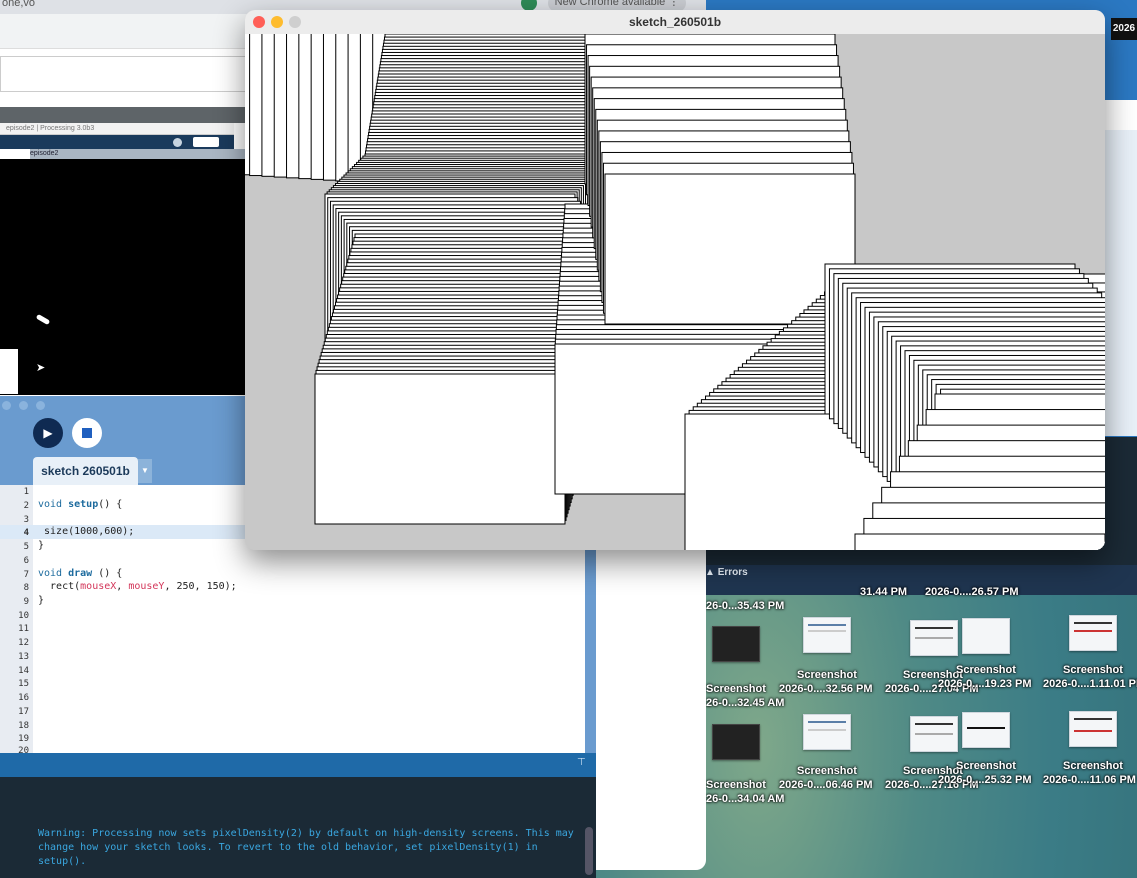 This screenshot has width=1137, height=878. Describe the element at coordinates (23, 739) in the screenshot. I see `line-number: 19` at that location.